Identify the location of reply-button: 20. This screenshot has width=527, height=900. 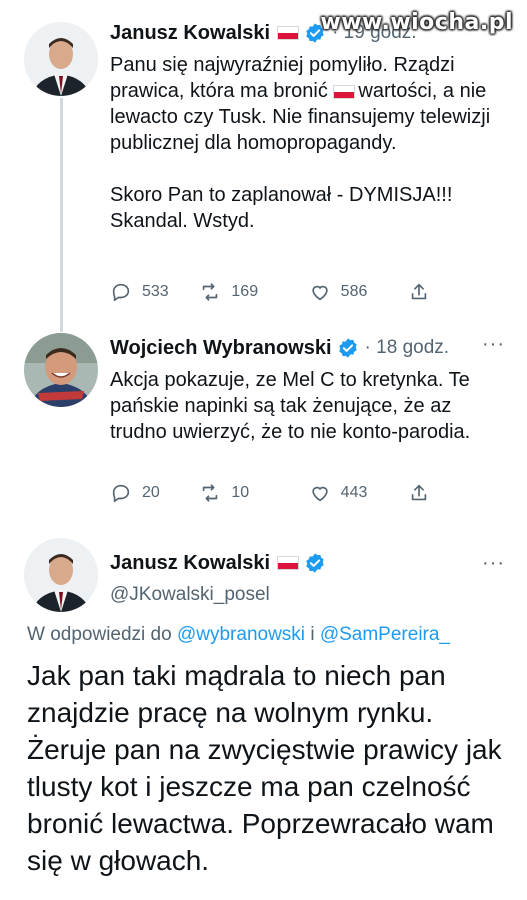
(154, 493).